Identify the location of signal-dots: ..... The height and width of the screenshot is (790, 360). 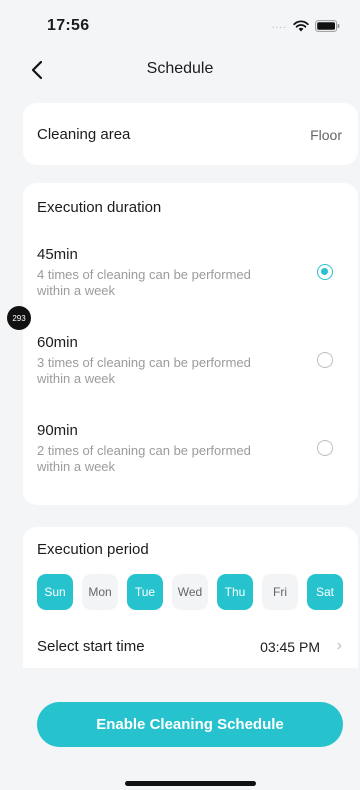
(279, 25).